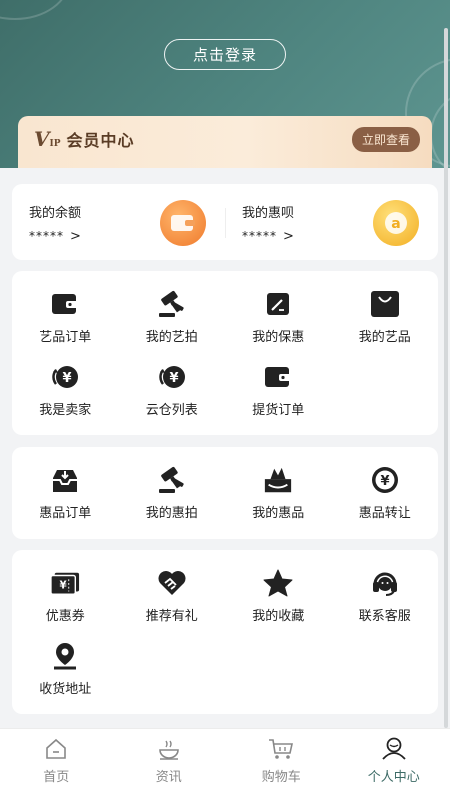  What do you see at coordinates (384, 337) in the screenshot?
I see `menu-item-label: 我的艺品` at bounding box center [384, 337].